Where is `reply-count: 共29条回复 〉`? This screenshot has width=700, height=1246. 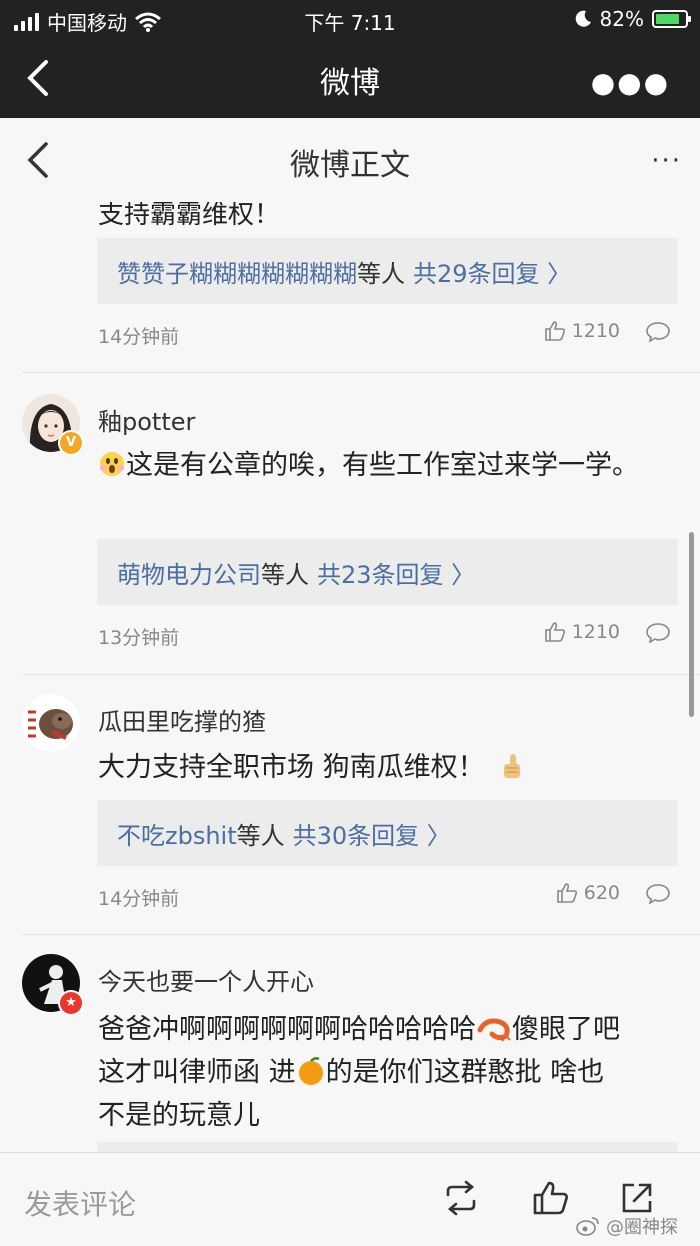
reply-count: 共29条回复 〉 is located at coordinates (492, 274).